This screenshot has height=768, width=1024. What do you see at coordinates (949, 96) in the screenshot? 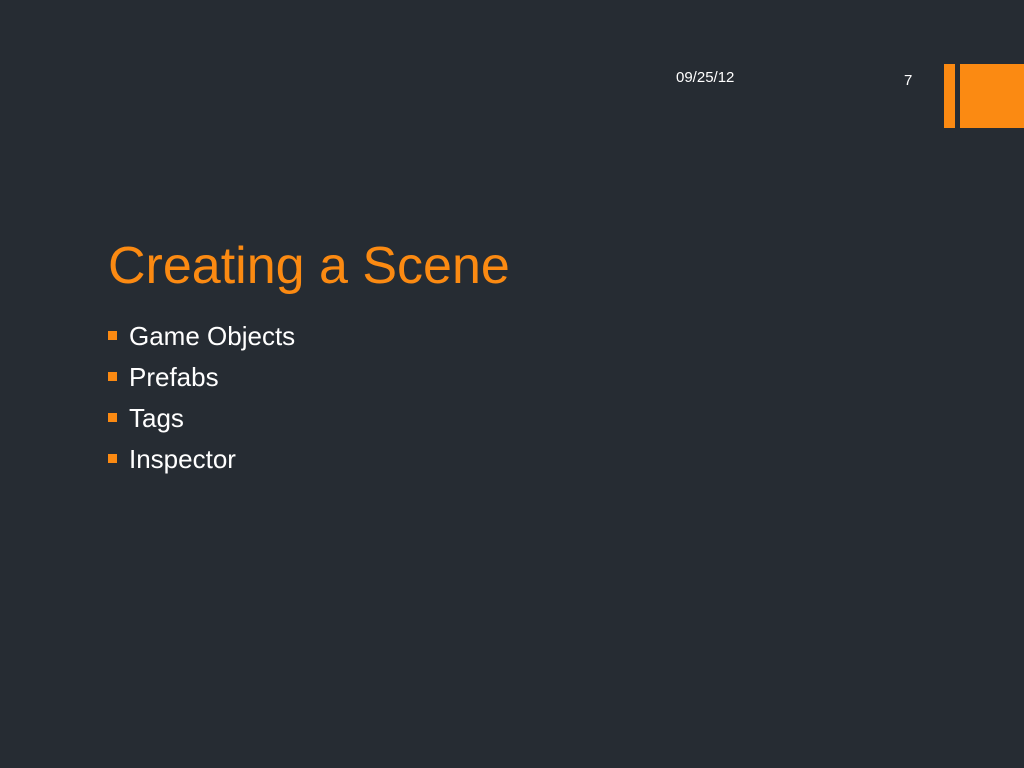
I see `accent-bar-thin` at bounding box center [949, 96].